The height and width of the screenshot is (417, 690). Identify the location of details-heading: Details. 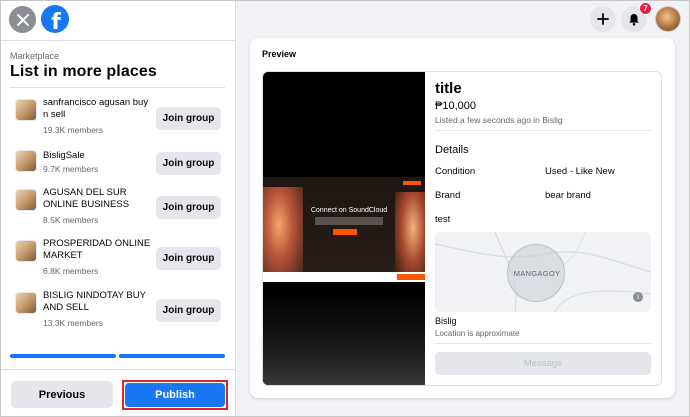
(452, 150).